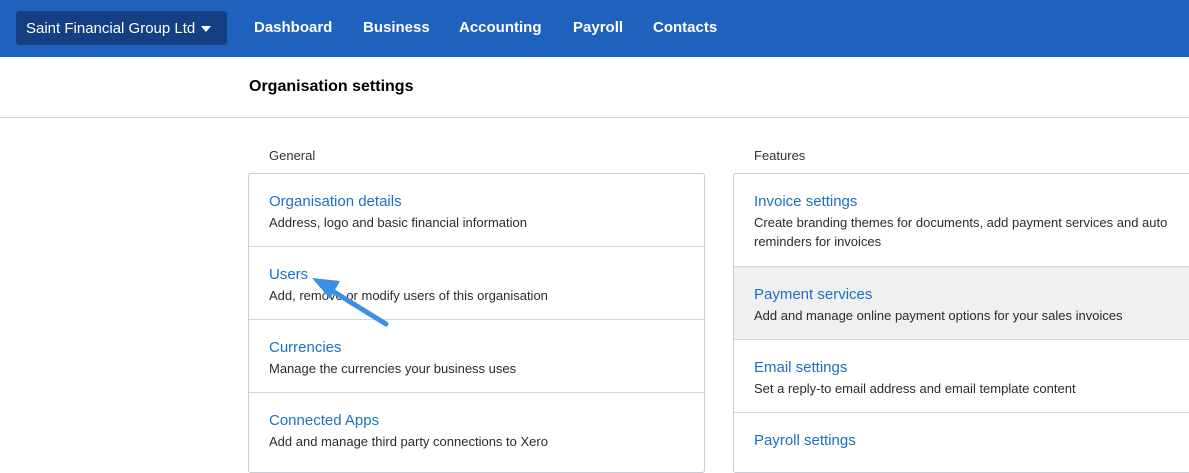 The image size is (1189, 473). What do you see at coordinates (685, 27) in the screenshot?
I see `nav-contacts: Contacts` at bounding box center [685, 27].